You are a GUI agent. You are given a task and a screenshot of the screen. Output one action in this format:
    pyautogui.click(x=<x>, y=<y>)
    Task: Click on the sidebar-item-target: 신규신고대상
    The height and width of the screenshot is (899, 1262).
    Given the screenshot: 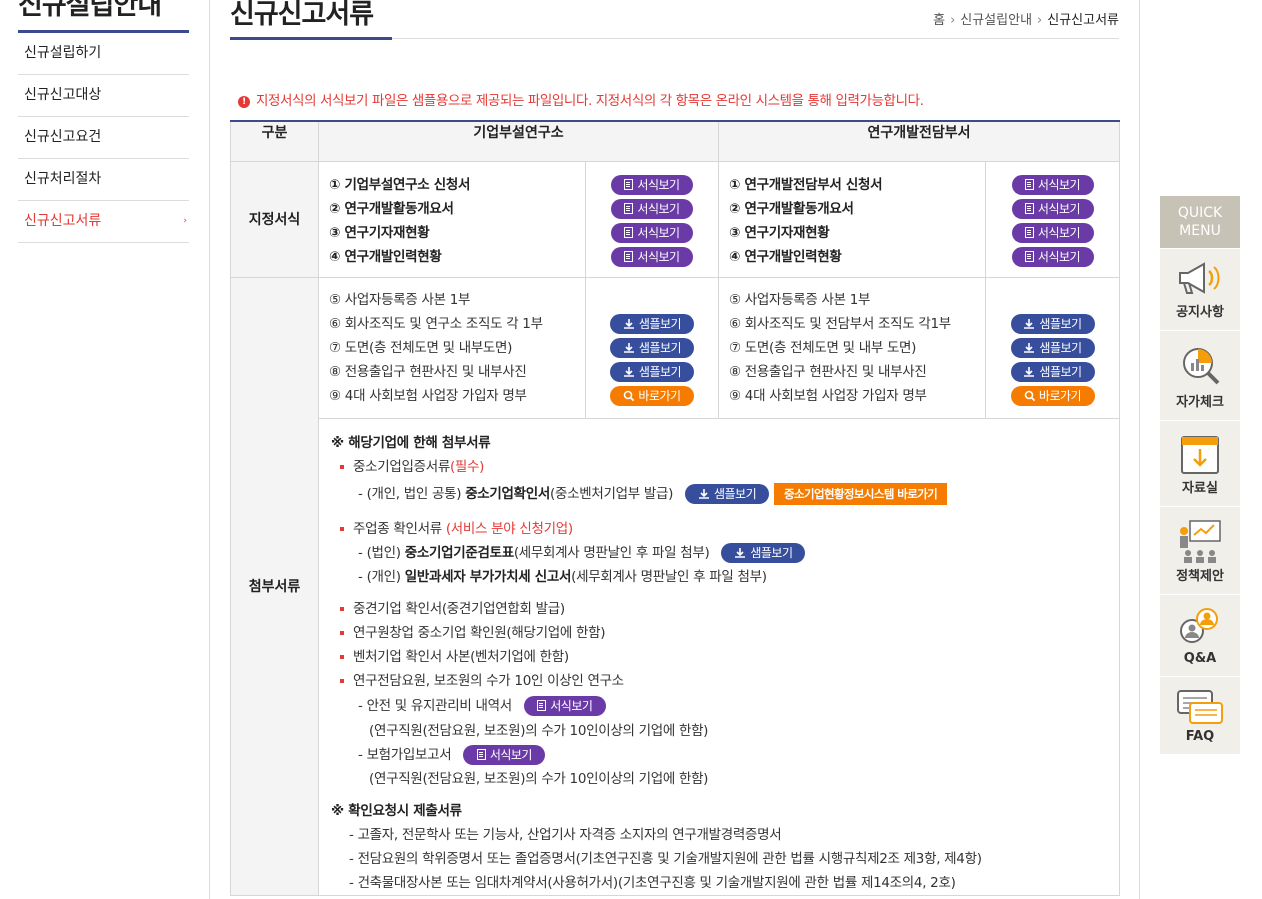 What is the action you would take?
    pyautogui.click(x=103, y=96)
    